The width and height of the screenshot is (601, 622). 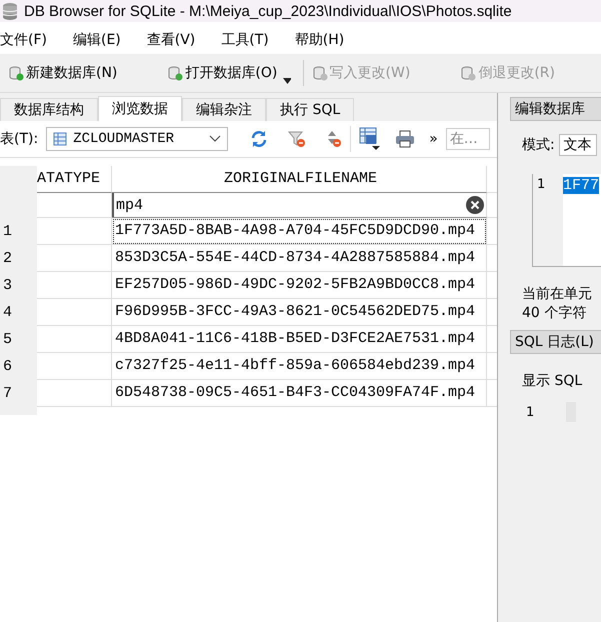 What do you see at coordinates (19, 139) in the screenshot?
I see `table-label: 表(T):` at bounding box center [19, 139].